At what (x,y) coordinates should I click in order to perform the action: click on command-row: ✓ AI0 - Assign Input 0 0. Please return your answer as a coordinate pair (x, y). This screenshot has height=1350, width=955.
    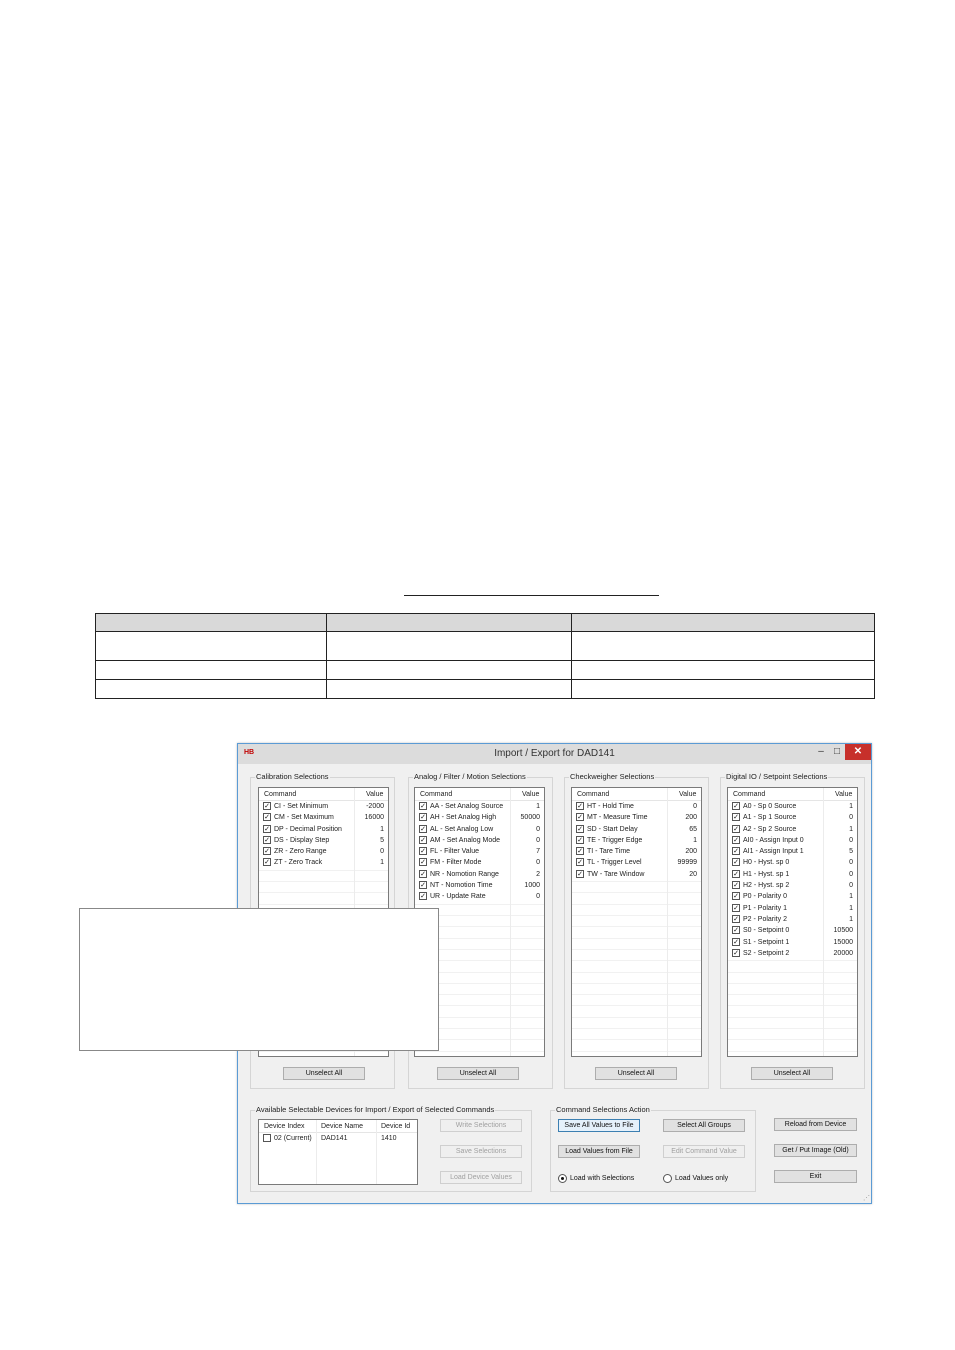
    Looking at the image, I should click on (792, 840).